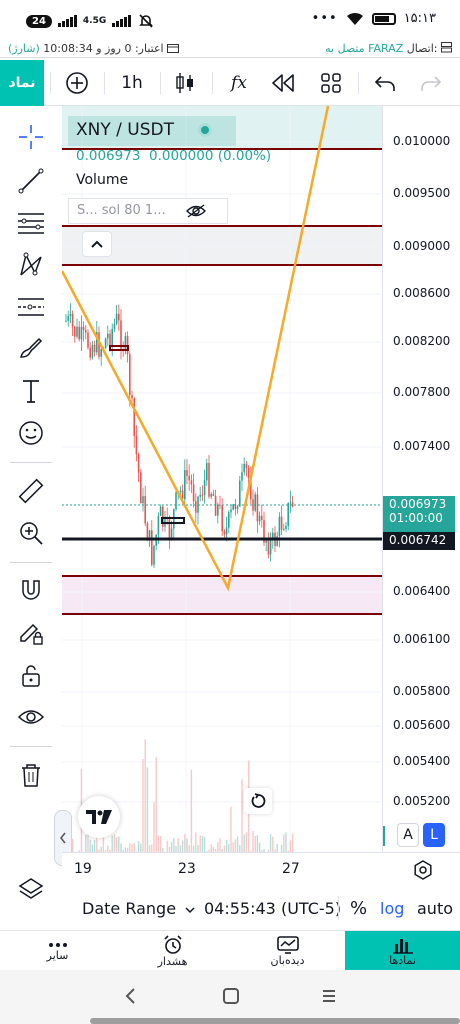  What do you see at coordinates (331, 83) in the screenshot?
I see `layouts-button` at bounding box center [331, 83].